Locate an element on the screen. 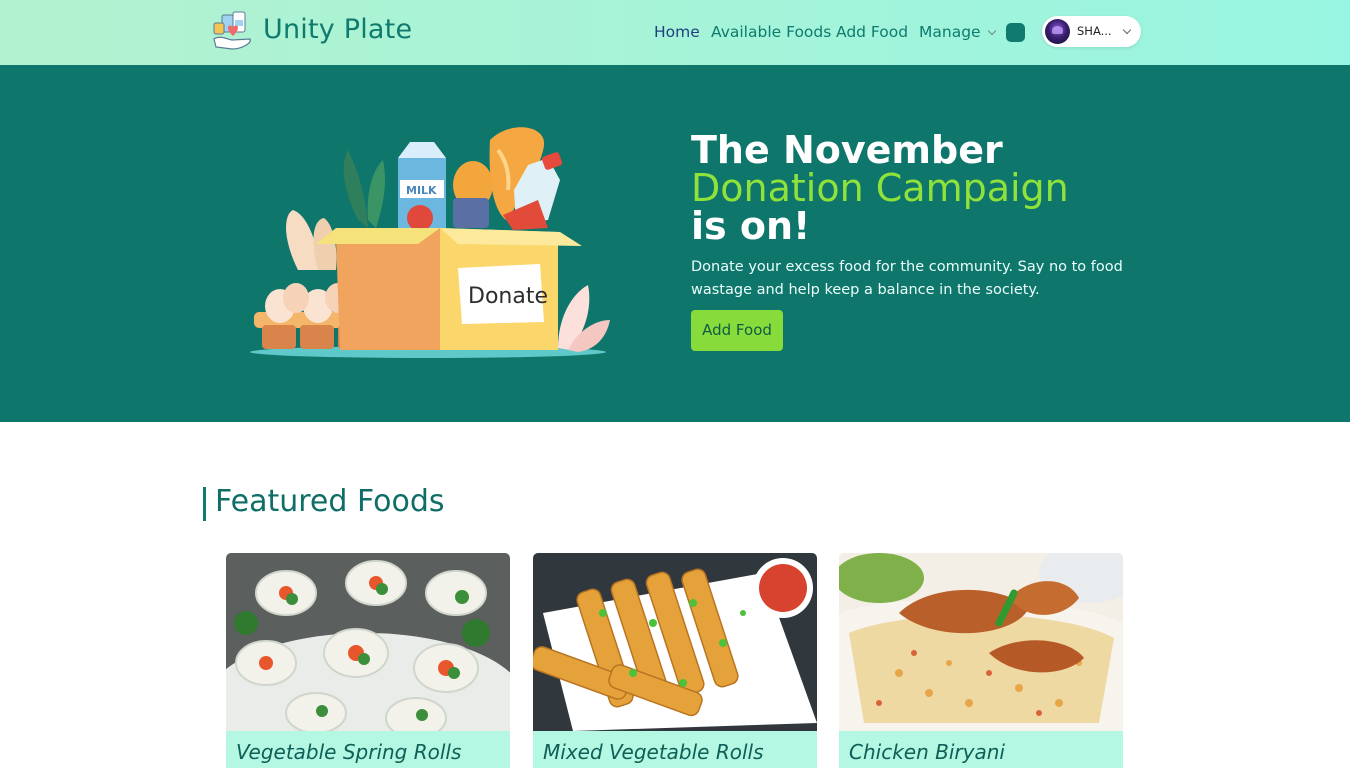 The image size is (1350, 768). food-card-title: Chicken Biryani is located at coordinates (927, 752).